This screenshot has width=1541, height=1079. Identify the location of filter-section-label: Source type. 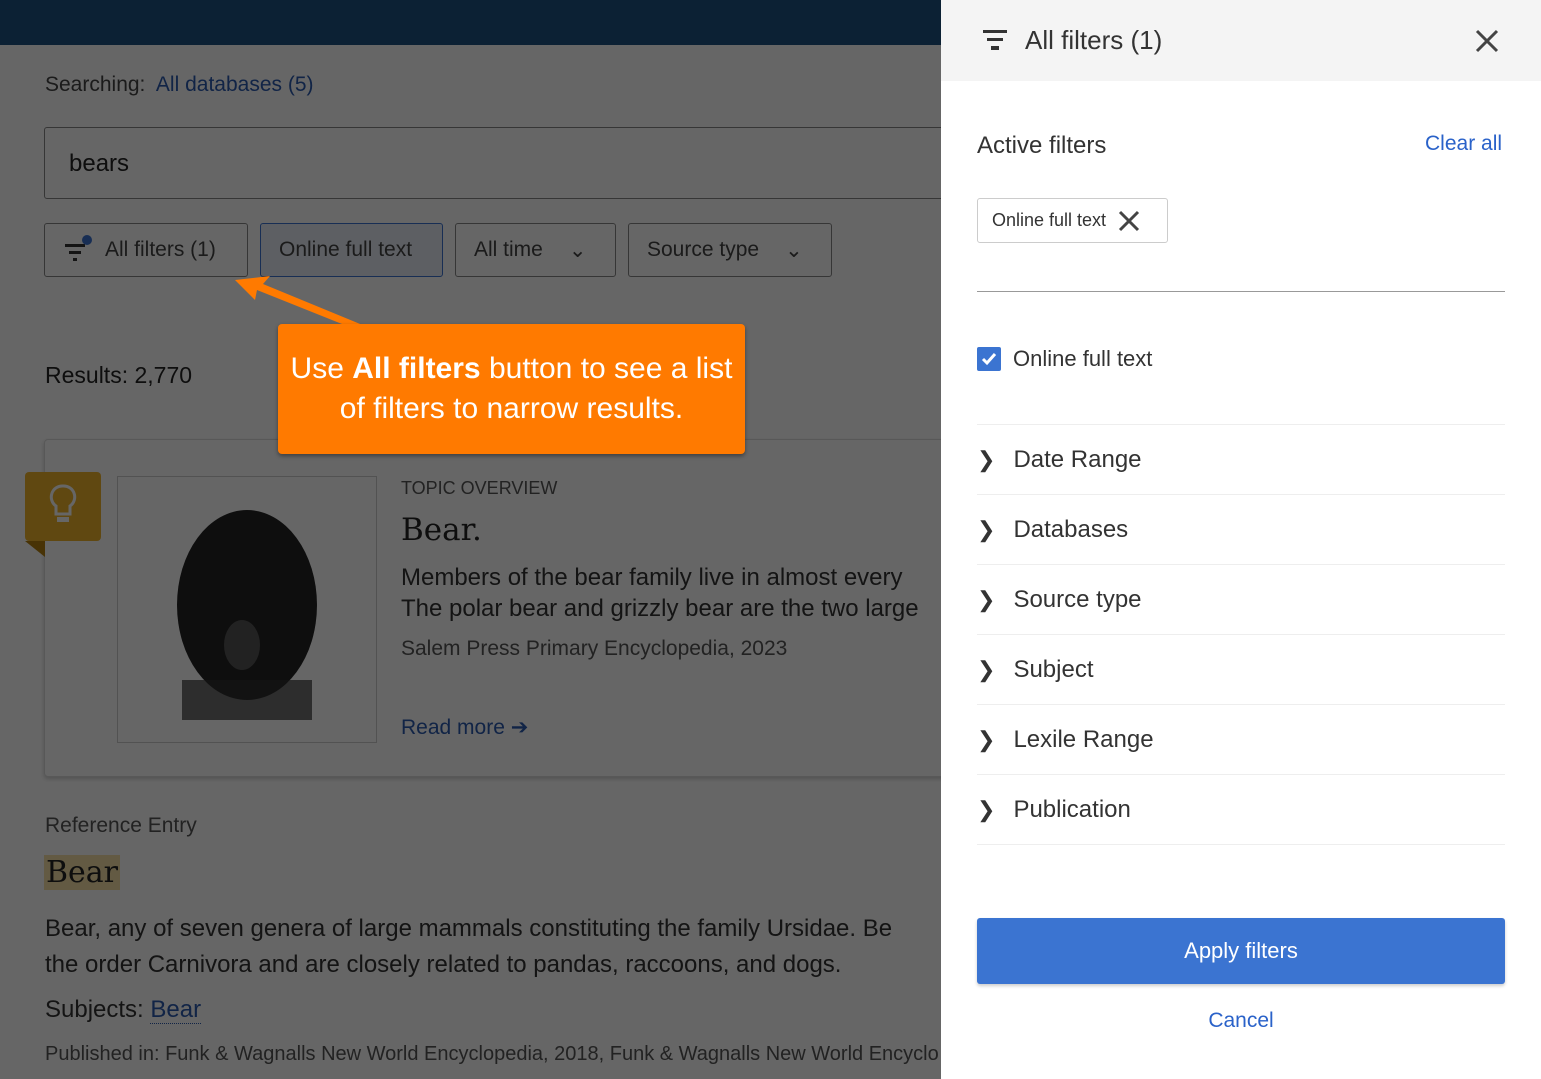
(1077, 599).